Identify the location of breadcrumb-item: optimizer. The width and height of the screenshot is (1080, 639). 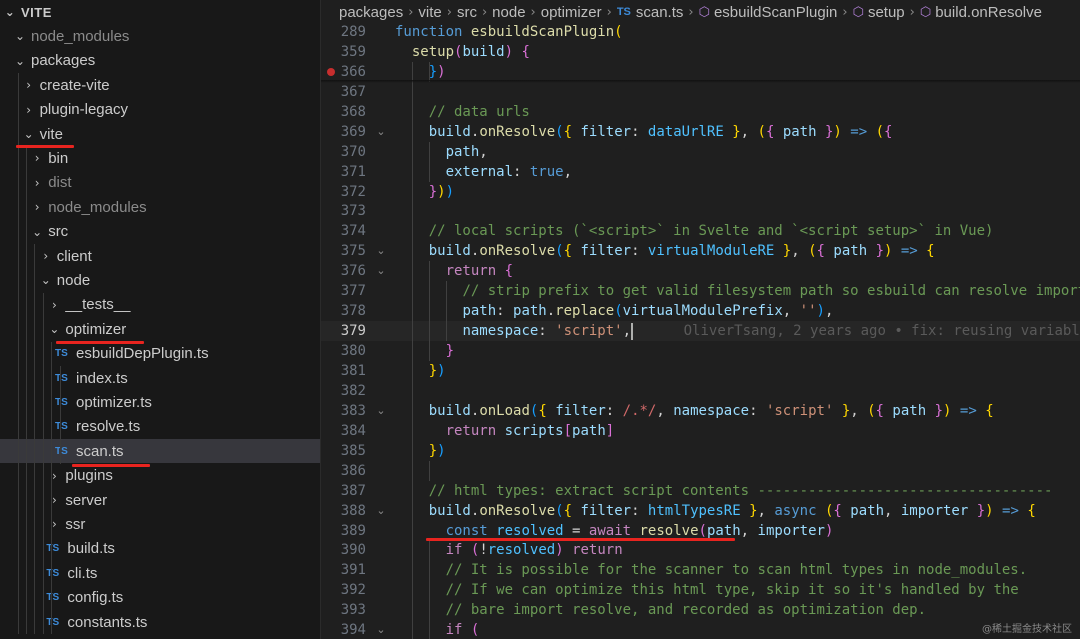
(571, 12).